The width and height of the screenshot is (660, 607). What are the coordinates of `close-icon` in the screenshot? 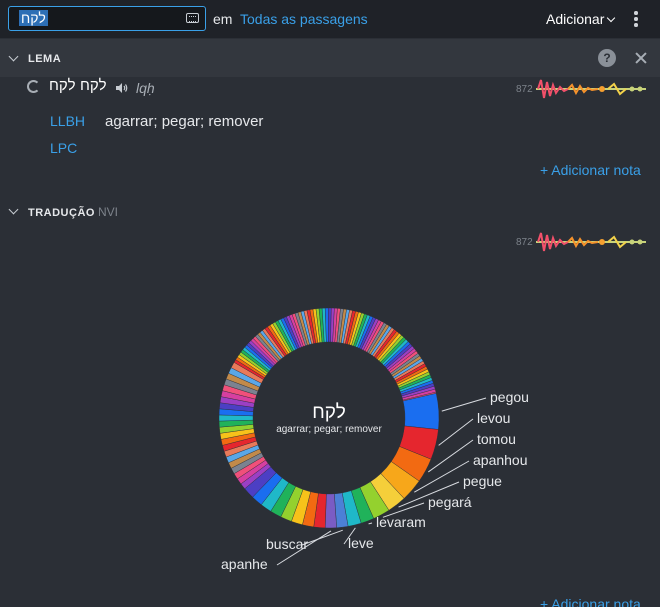 It's located at (641, 58).